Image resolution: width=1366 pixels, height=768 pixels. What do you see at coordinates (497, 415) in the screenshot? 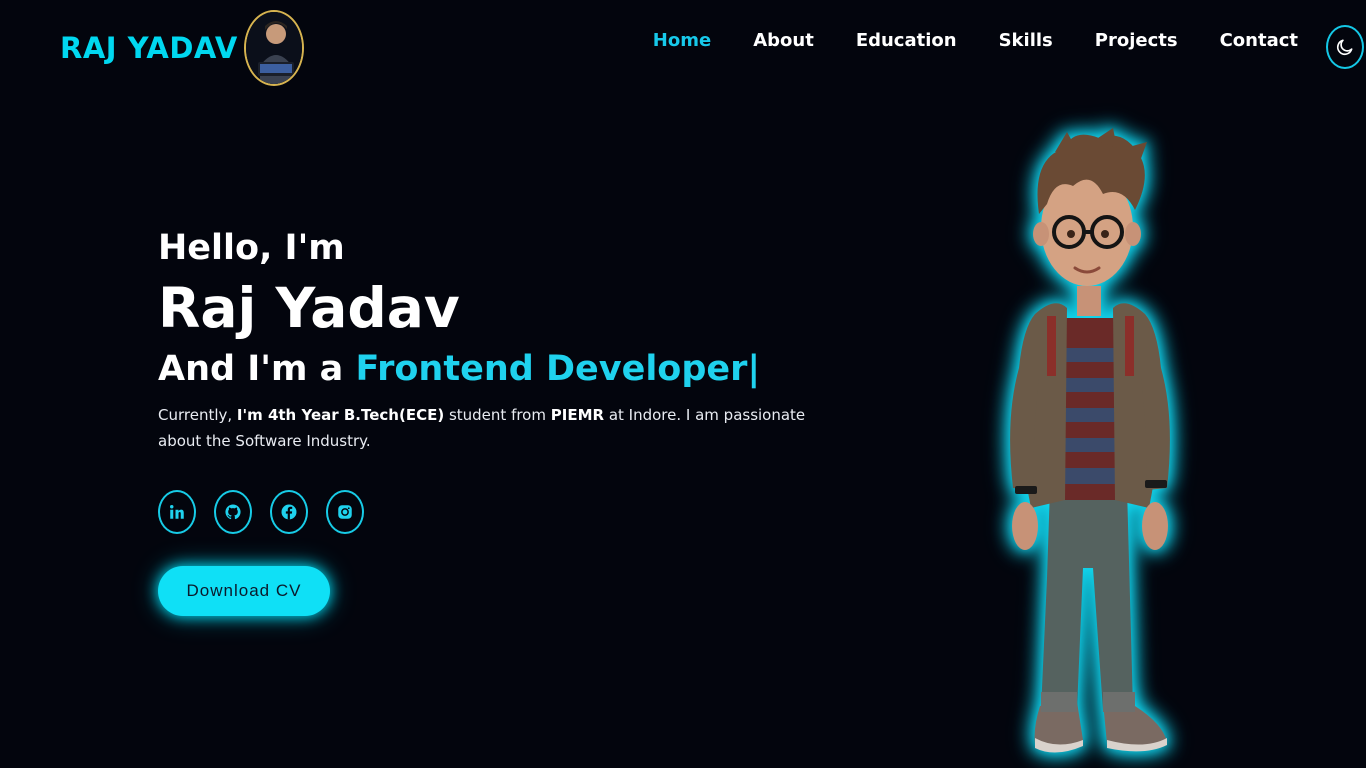
I see `desc-part: student from` at bounding box center [497, 415].